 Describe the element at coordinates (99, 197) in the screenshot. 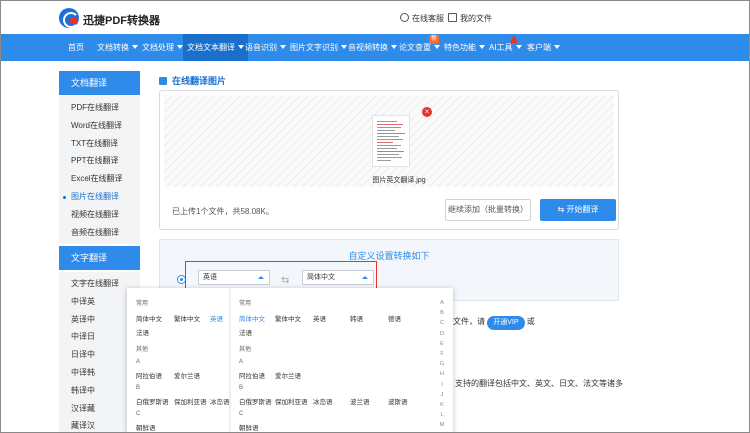

I see `sidebar-item-image: 图片在线翻译` at that location.